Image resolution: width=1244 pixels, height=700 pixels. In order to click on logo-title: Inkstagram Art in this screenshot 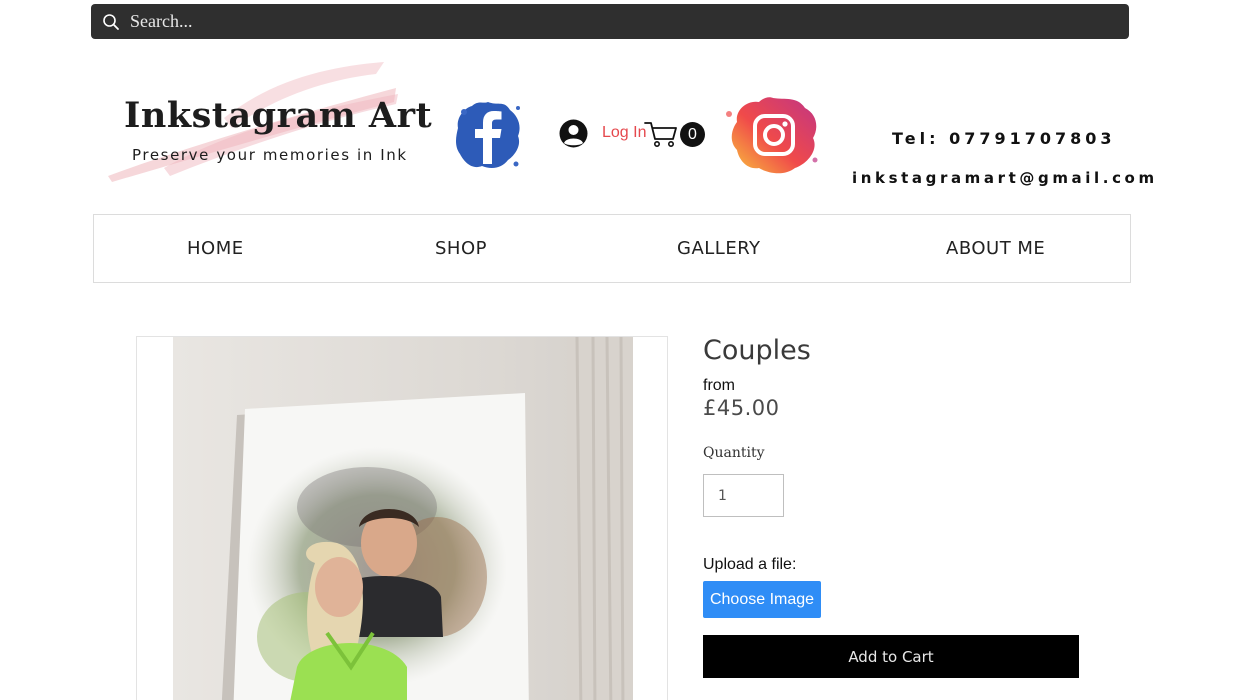, I will do `click(278, 115)`.